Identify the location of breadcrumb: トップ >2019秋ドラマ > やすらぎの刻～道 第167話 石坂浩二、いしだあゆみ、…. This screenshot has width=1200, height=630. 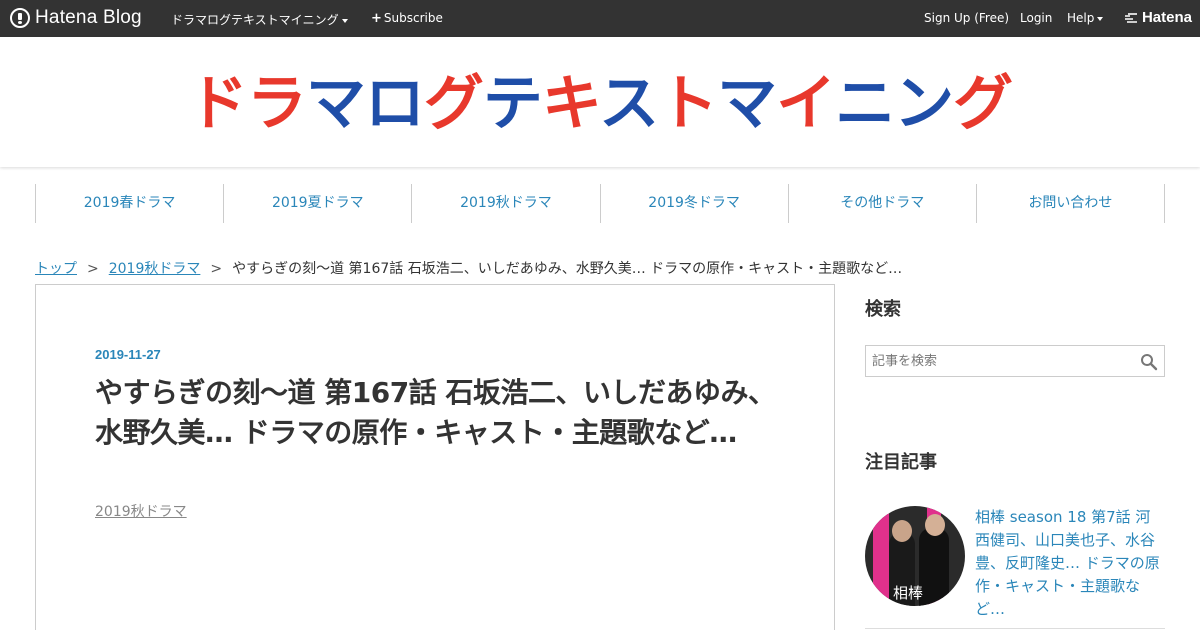
(468, 268).